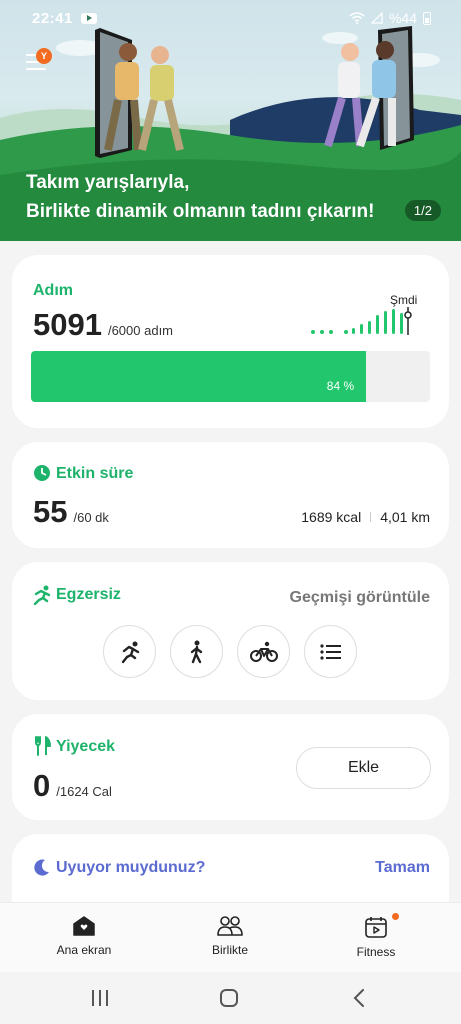  I want to click on fitness-calendar-play-icon, so click(376, 927).